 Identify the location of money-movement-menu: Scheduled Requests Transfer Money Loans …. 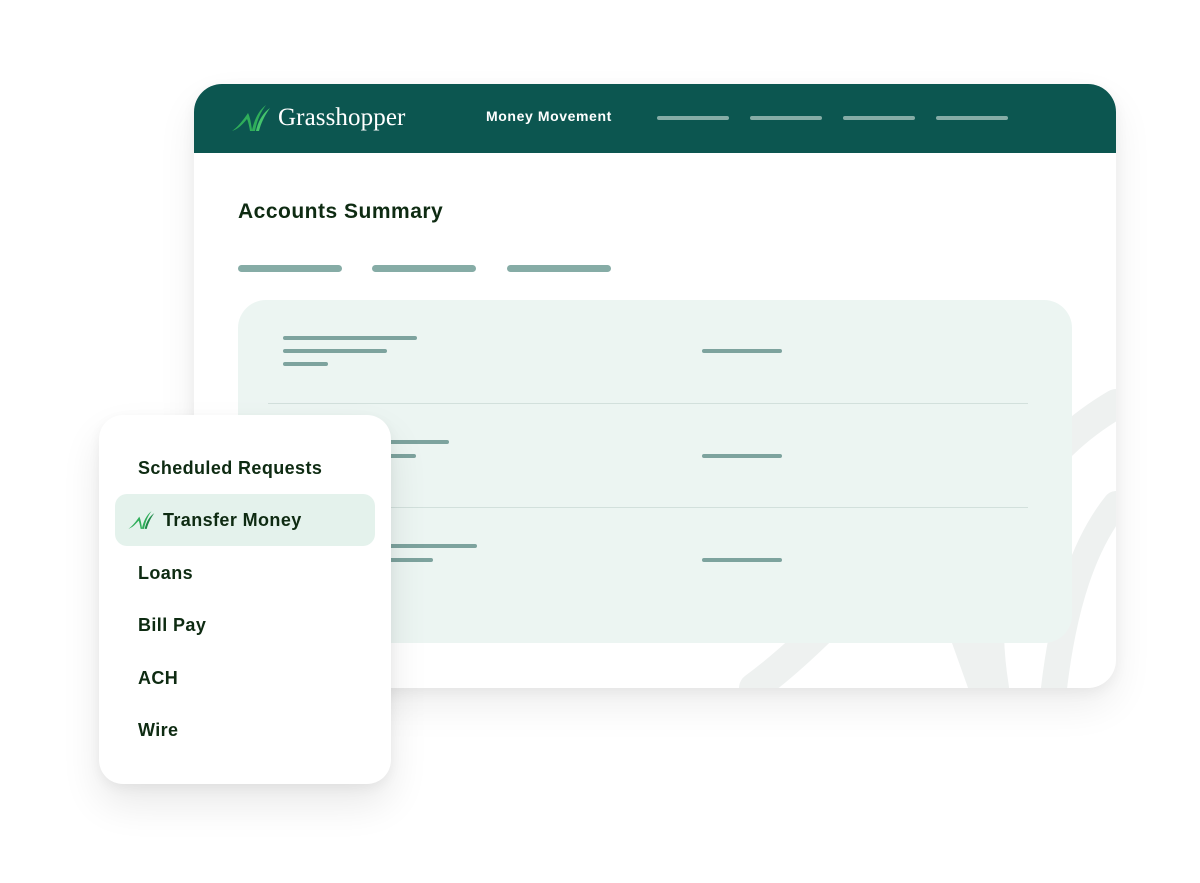
(245, 599).